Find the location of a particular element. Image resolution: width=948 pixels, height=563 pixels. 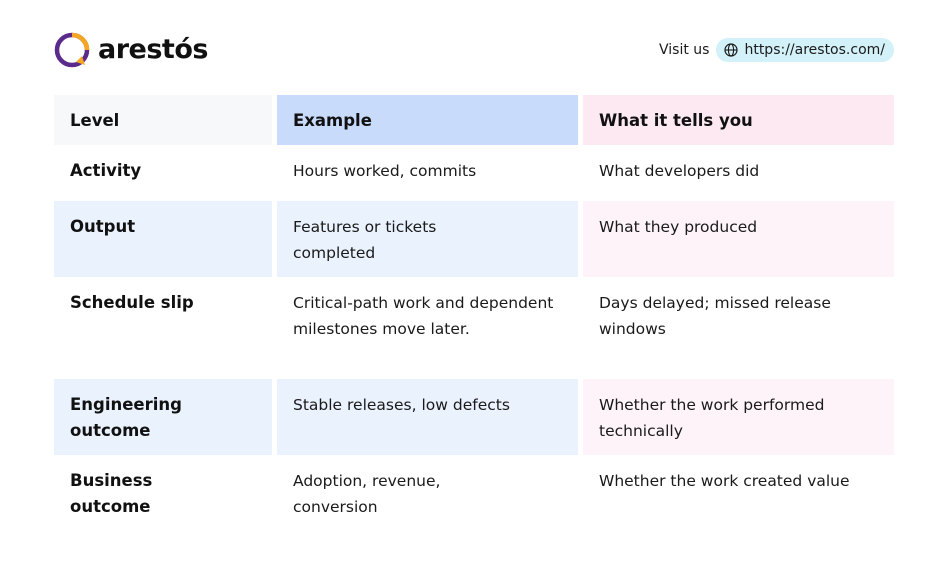

visit-label: Visit us is located at coordinates (684, 50).